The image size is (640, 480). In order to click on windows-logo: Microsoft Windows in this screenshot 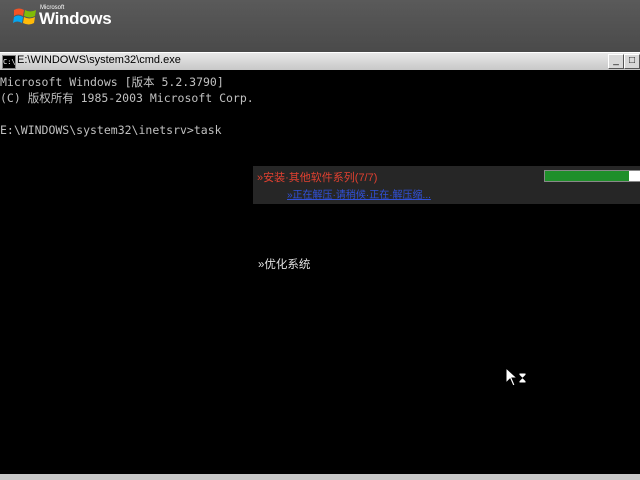, I will do `click(68, 19)`.